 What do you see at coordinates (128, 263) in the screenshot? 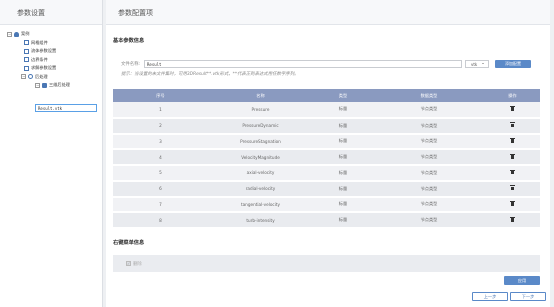
I see `delete-checkbox: ✓` at bounding box center [128, 263].